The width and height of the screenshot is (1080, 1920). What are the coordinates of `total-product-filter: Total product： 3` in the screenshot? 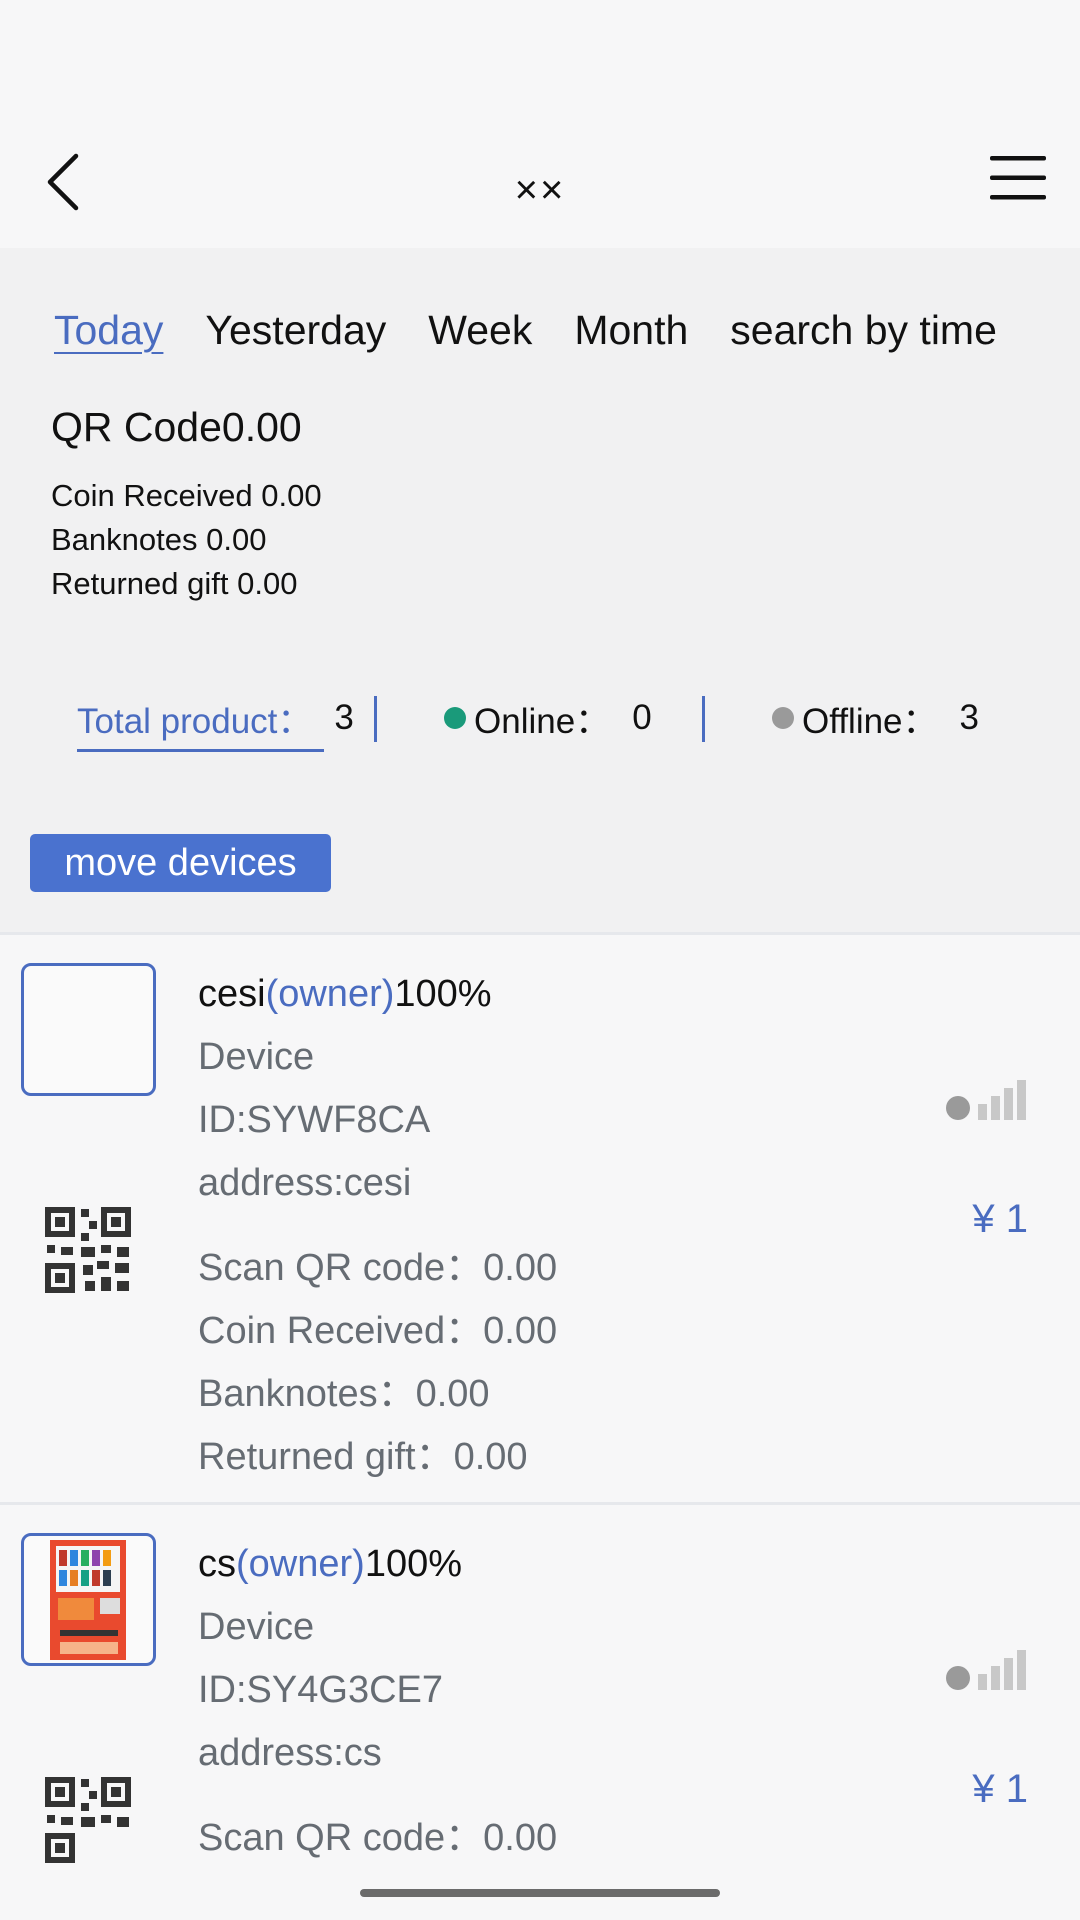 It's located at (215, 721).